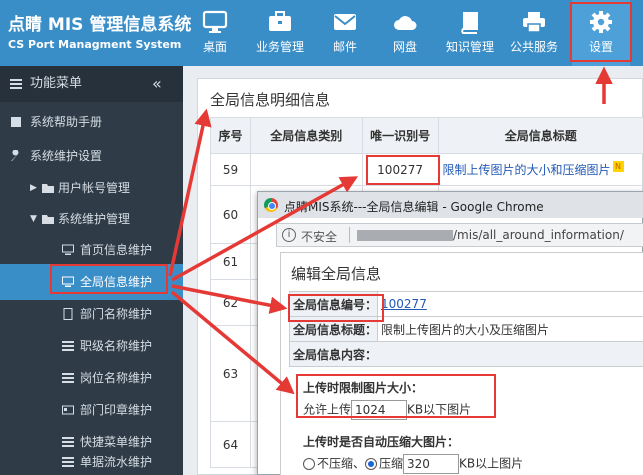 Image resolution: width=643 pixels, height=475 pixels. What do you see at coordinates (469, 47) in the screenshot?
I see `nav-label: 知识管理` at bounding box center [469, 47].